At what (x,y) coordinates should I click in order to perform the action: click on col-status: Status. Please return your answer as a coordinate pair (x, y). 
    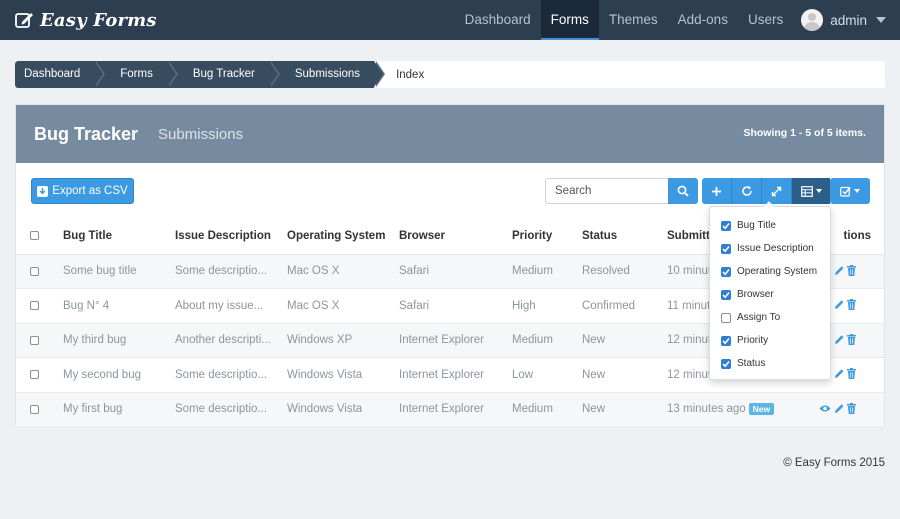
    Looking at the image, I should click on (624, 236).